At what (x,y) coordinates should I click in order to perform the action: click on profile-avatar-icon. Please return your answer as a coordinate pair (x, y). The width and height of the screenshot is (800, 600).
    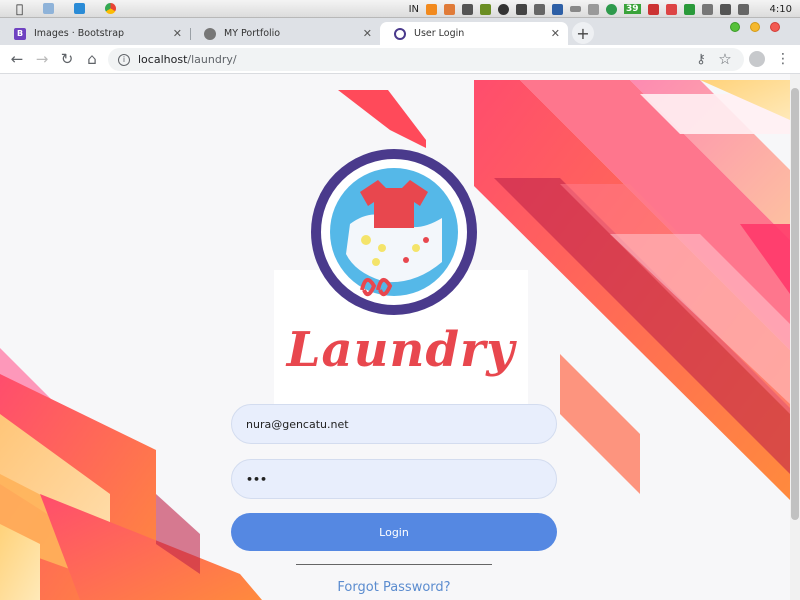
    Looking at the image, I should click on (757, 59).